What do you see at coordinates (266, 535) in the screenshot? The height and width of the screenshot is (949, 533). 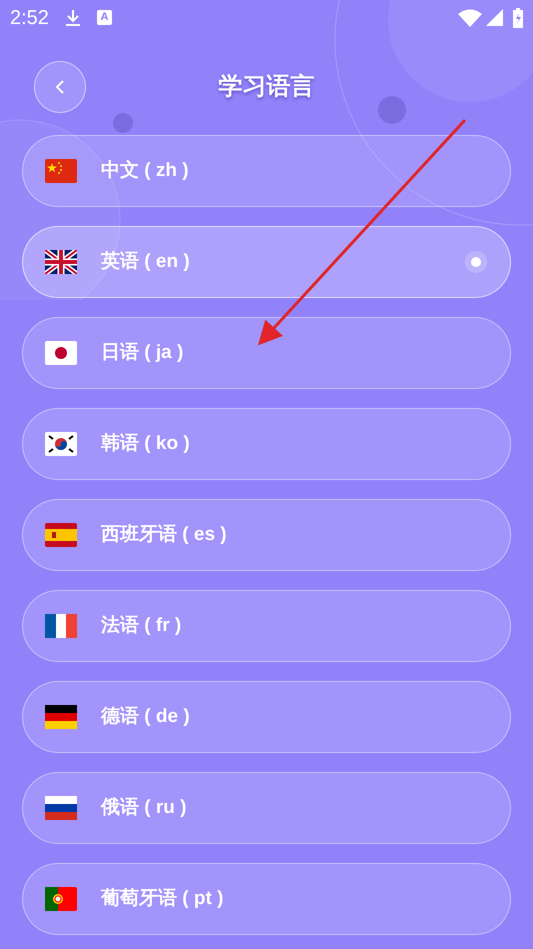 I see `language-option: 西班牙语 ( es )` at bounding box center [266, 535].